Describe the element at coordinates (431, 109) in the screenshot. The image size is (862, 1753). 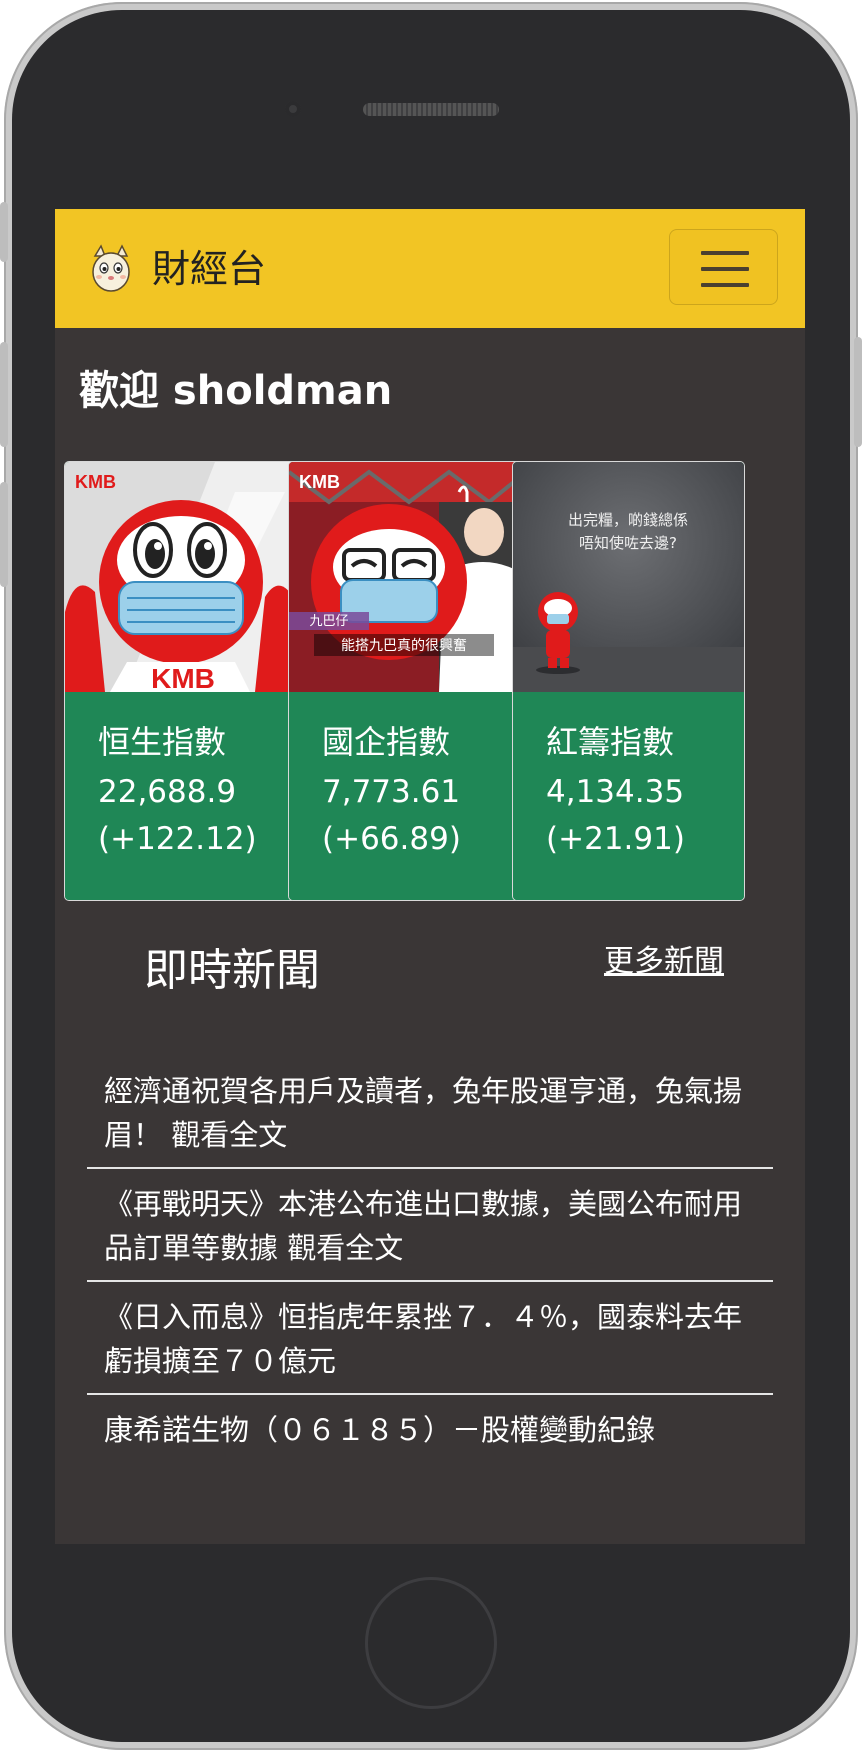
I see `earpiece-speaker` at that location.